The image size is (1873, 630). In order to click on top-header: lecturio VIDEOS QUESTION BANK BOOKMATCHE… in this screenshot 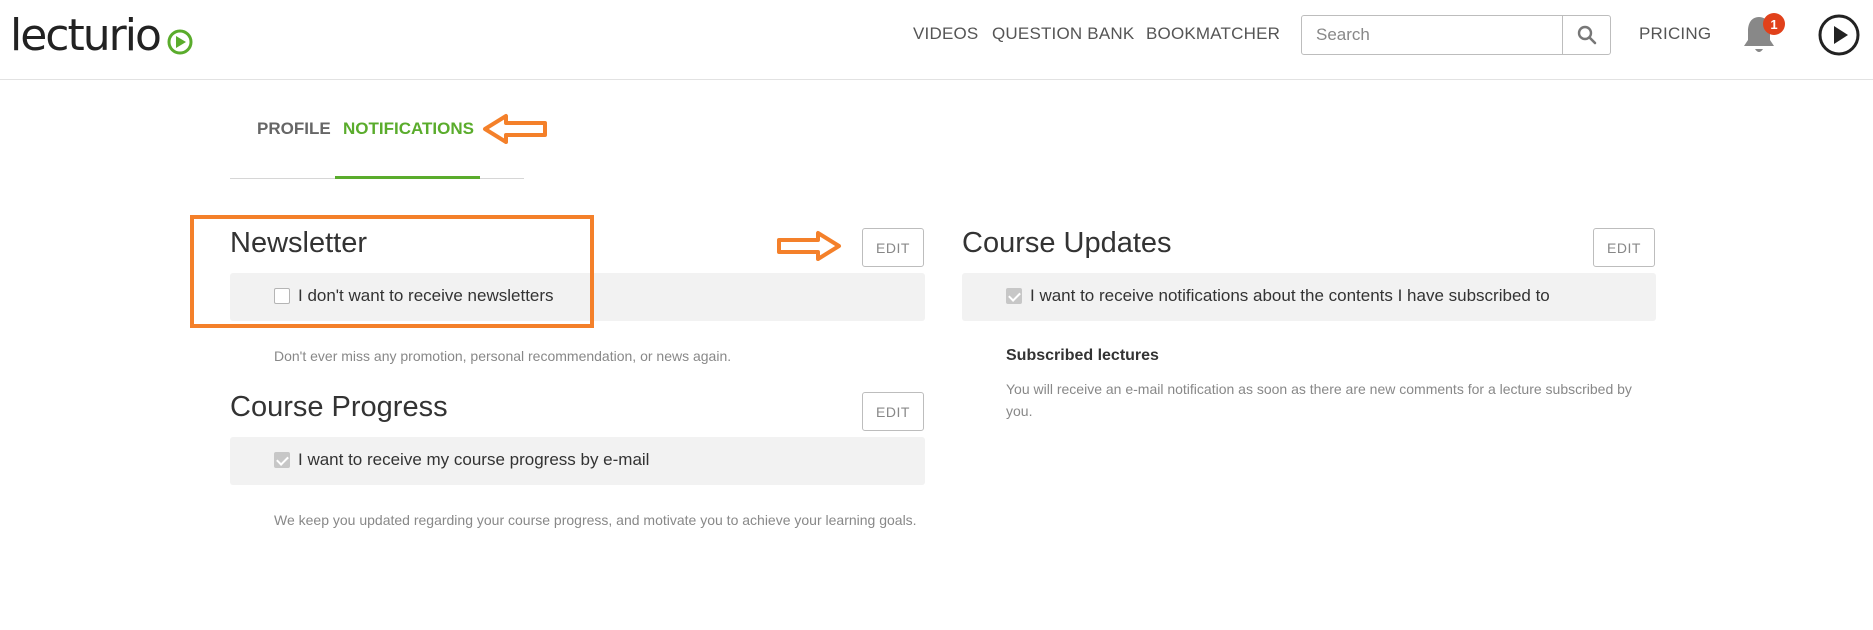, I will do `click(936, 40)`.